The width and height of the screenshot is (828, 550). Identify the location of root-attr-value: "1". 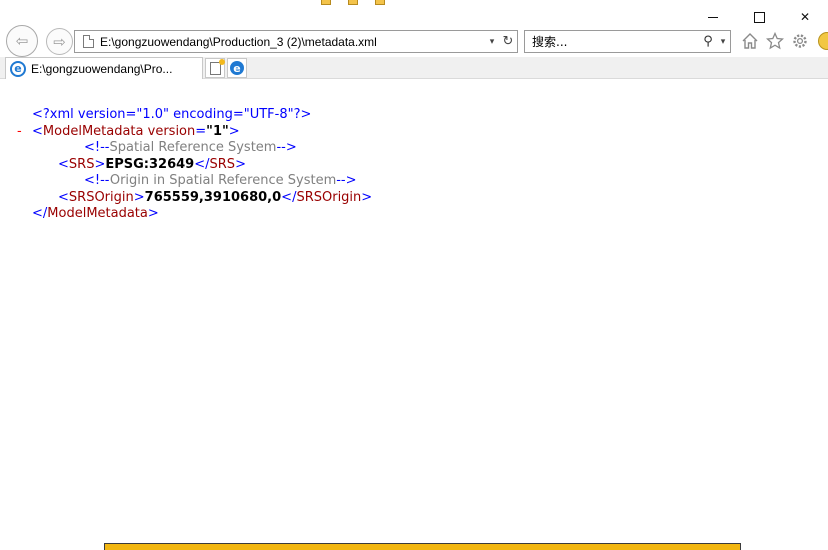
(217, 131).